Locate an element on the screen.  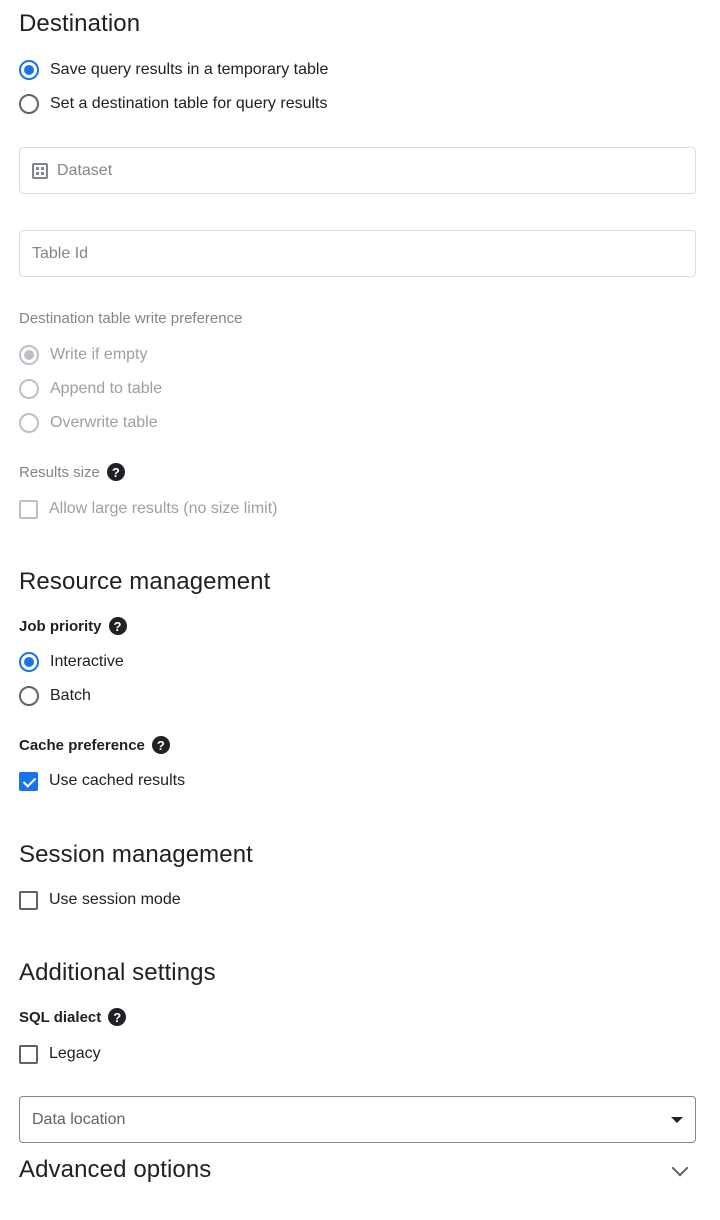
checkbox-use-cached-results-box is located at coordinates (28, 781).